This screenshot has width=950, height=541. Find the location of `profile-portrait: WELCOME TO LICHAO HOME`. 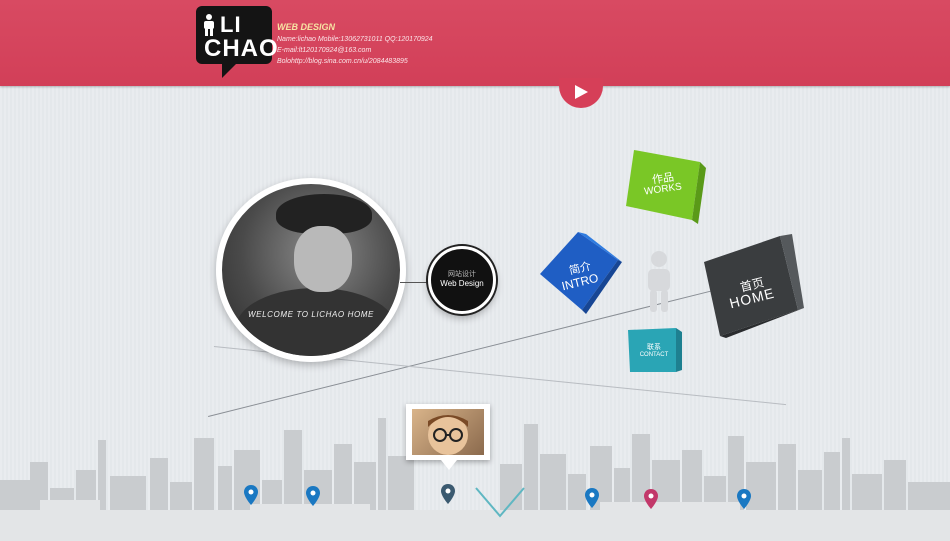

profile-portrait: WELCOME TO LICHAO HOME is located at coordinates (311, 270).